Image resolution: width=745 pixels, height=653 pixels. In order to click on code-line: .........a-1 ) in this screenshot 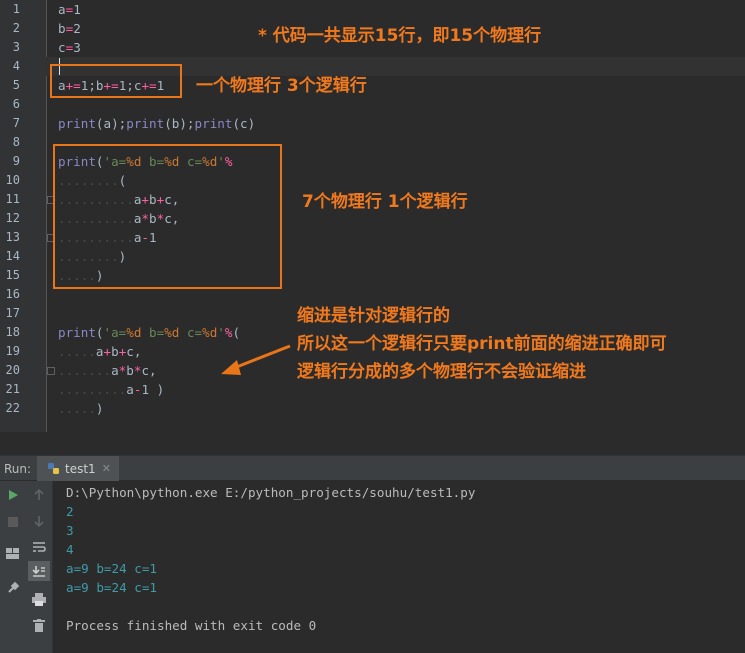, I will do `click(111, 389)`.